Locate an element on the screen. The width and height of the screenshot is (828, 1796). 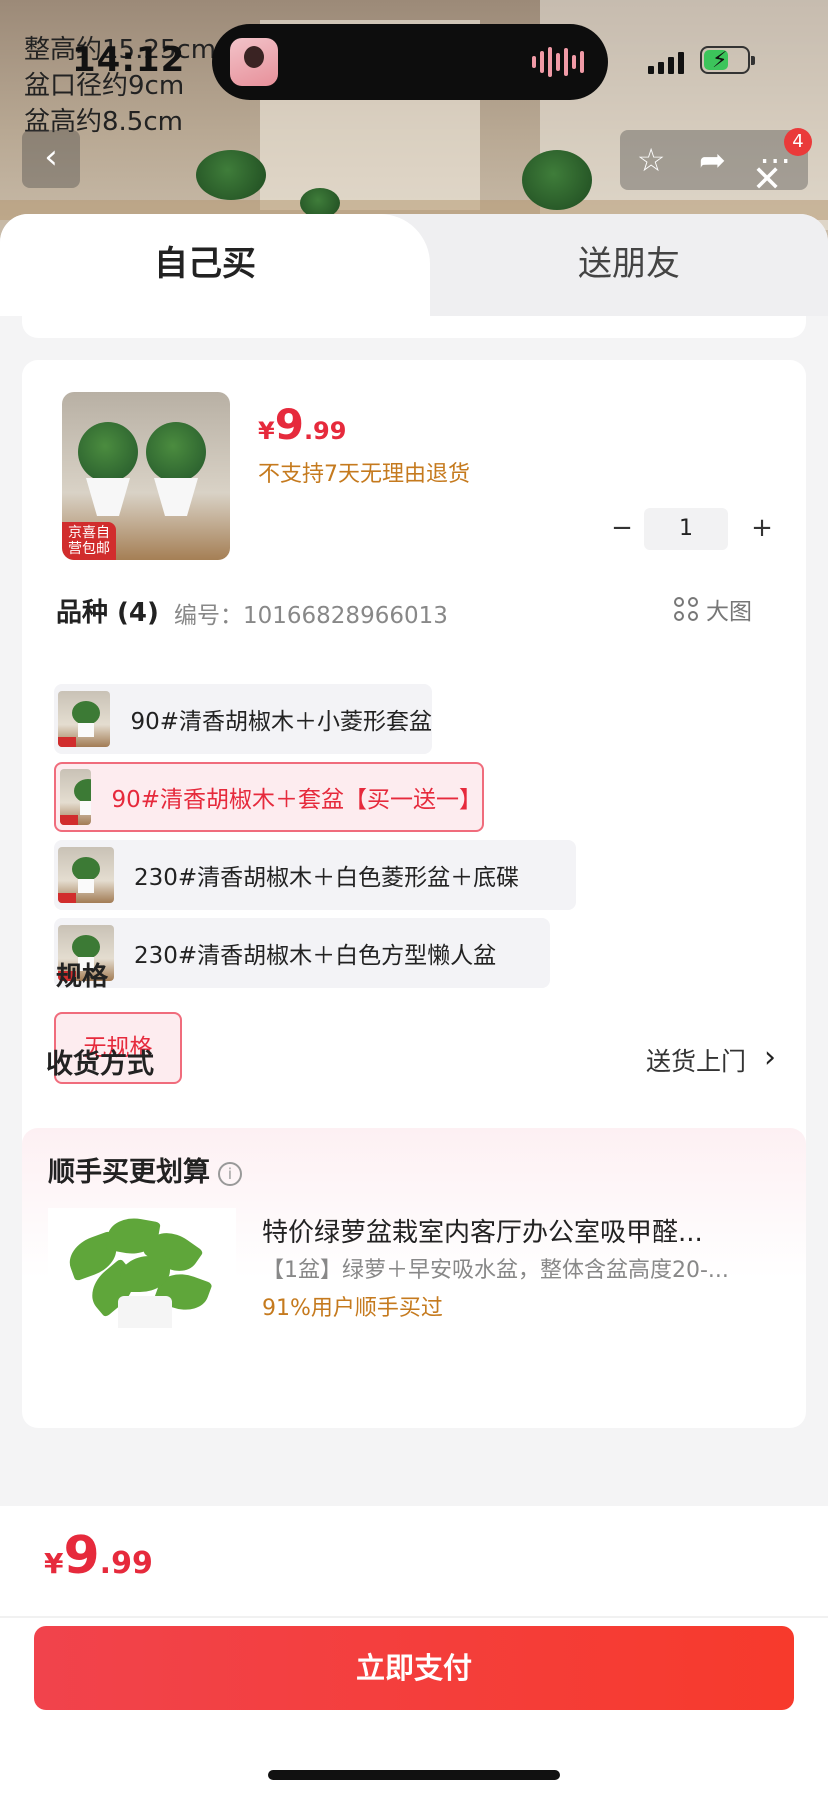
upsell-buy-rate: 91%用户顺手买过 is located at coordinates (352, 1308).